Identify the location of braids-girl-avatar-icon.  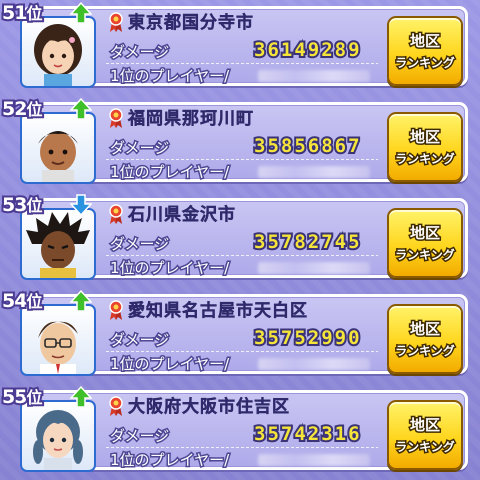
(58, 440).